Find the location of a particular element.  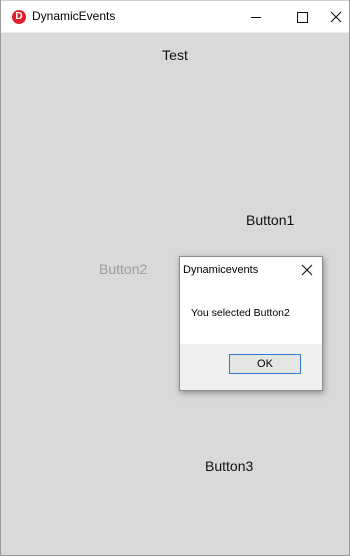

close-icon is located at coordinates (336, 17).